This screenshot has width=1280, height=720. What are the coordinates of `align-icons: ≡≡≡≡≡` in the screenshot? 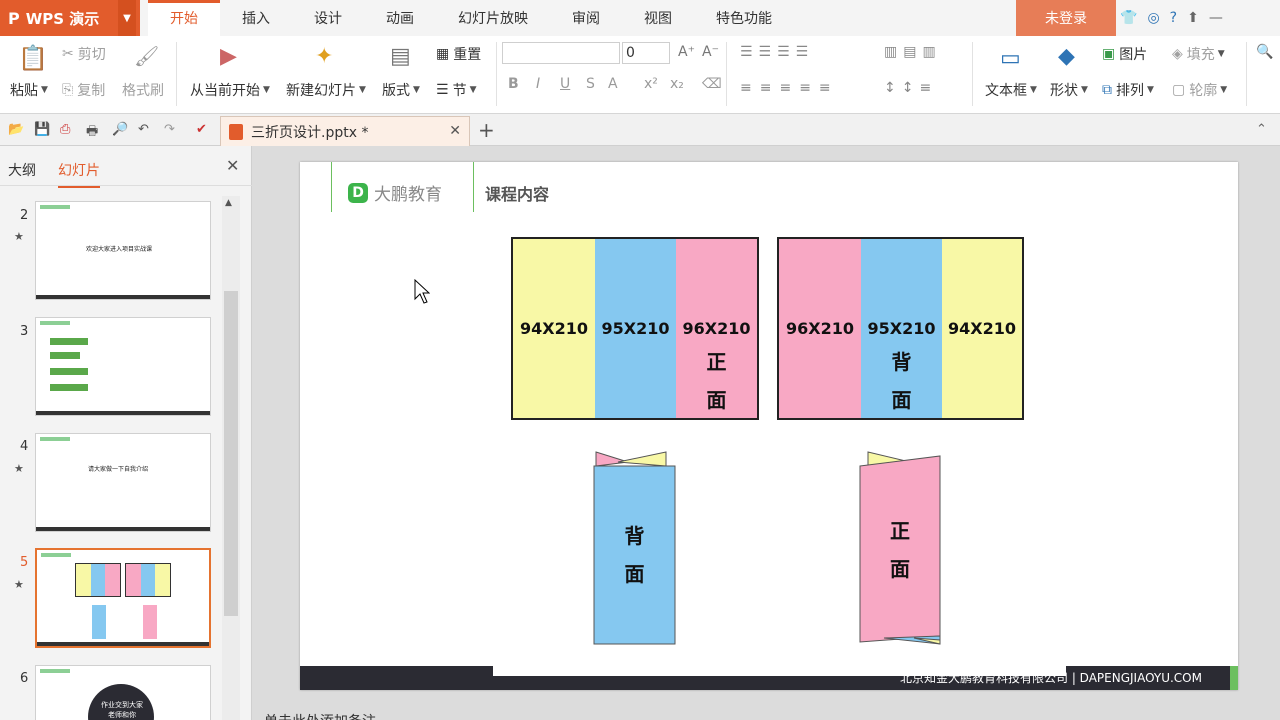 It's located at (789, 88).